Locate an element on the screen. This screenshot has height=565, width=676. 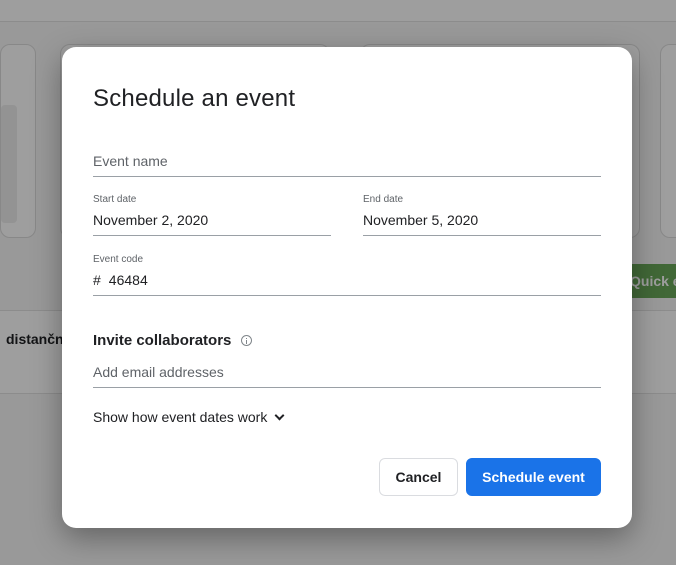
event-code-value: 46484 is located at coordinates (128, 280).